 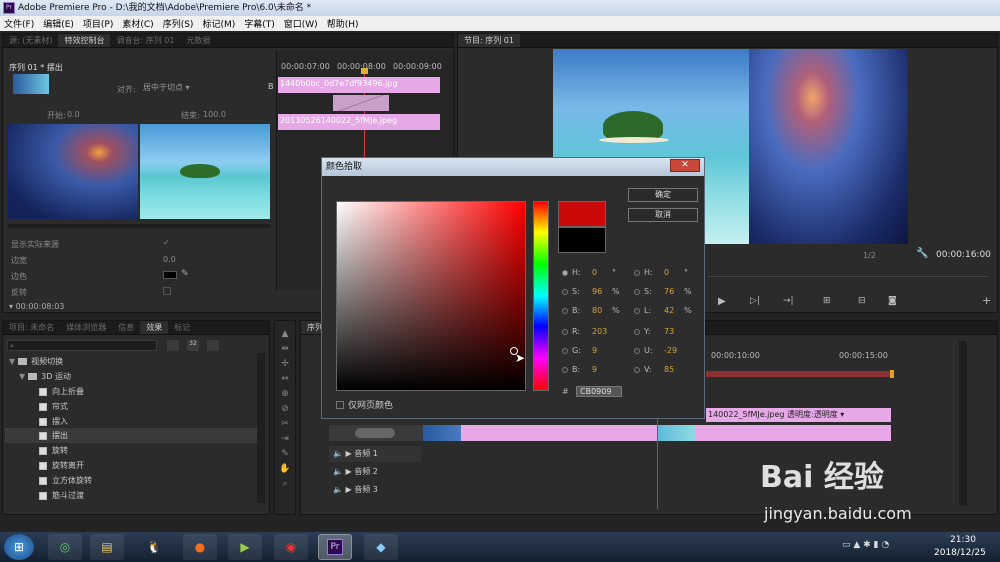 What do you see at coordinates (661, 272) in the screenshot?
I see `hsl-h-param: H: 0 °` at bounding box center [661, 272].